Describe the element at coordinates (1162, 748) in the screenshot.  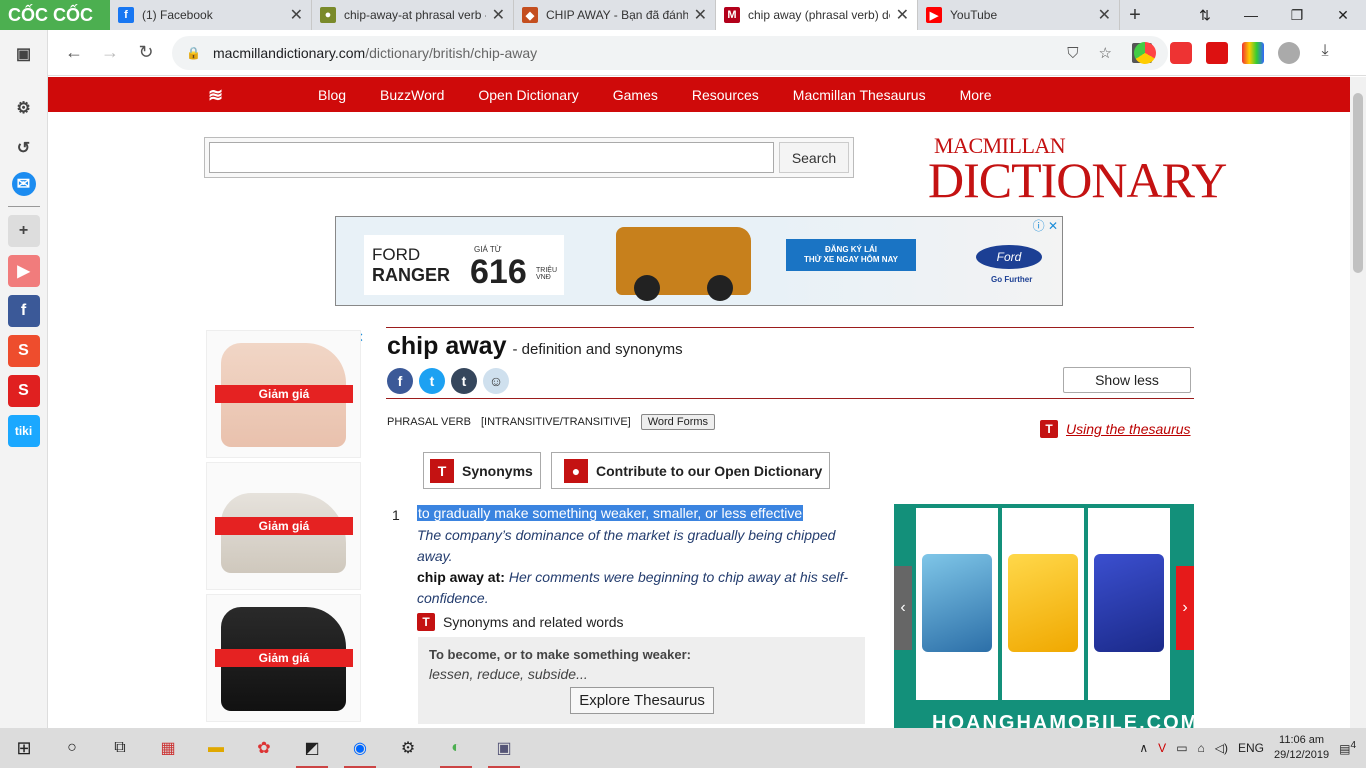
I see `antivirus-icon: V` at that location.